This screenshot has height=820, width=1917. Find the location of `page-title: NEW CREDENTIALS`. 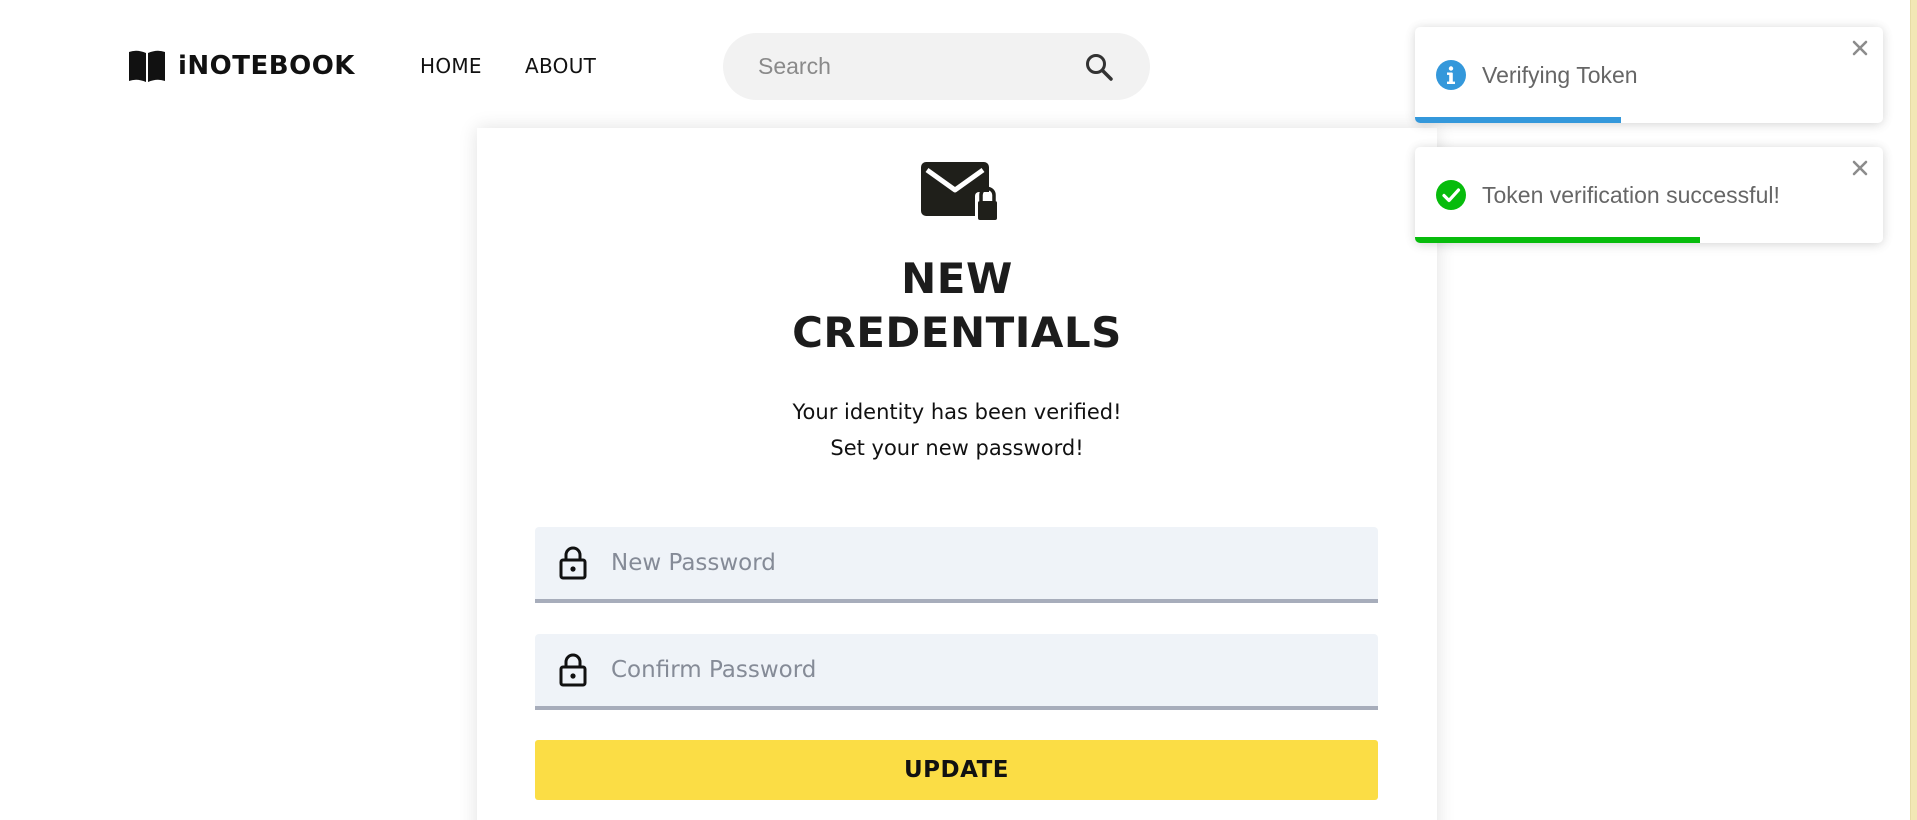

page-title: NEW CREDENTIALS is located at coordinates (957, 306).